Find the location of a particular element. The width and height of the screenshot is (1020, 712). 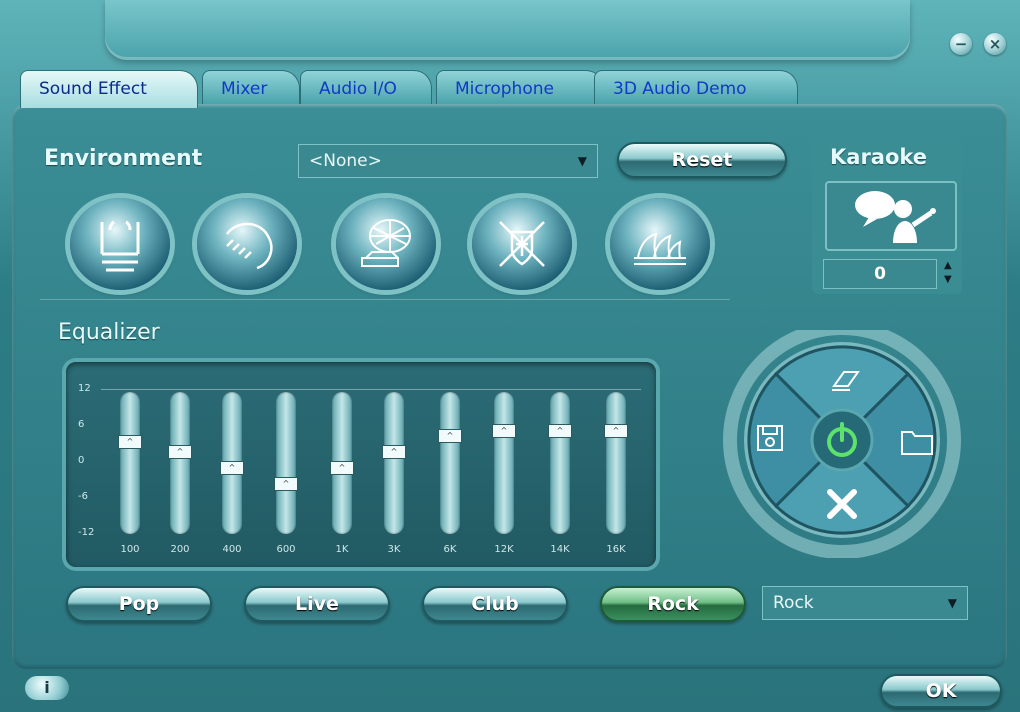

karaoke-button is located at coordinates (891, 216).